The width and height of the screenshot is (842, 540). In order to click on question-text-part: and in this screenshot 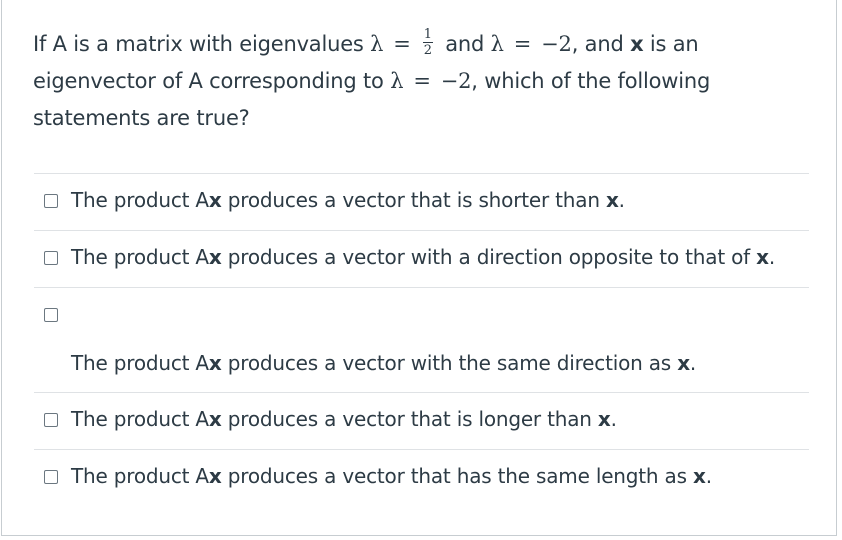, I will do `click(464, 44)`.